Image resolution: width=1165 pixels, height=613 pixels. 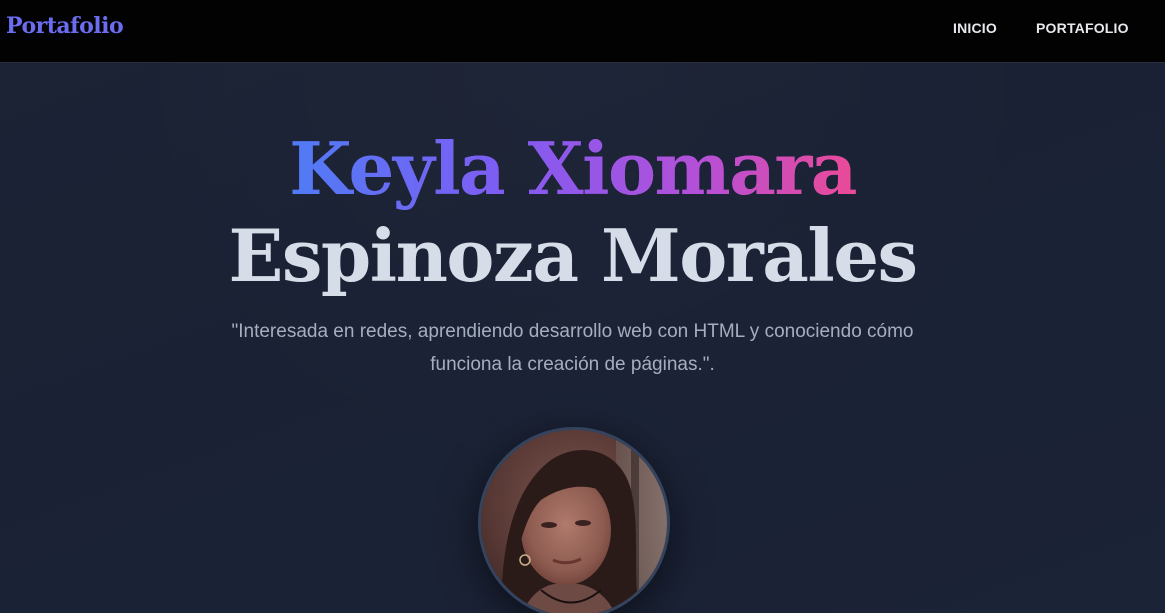 I want to click on brand-logo-link: Portafolio, so click(x=65, y=26).